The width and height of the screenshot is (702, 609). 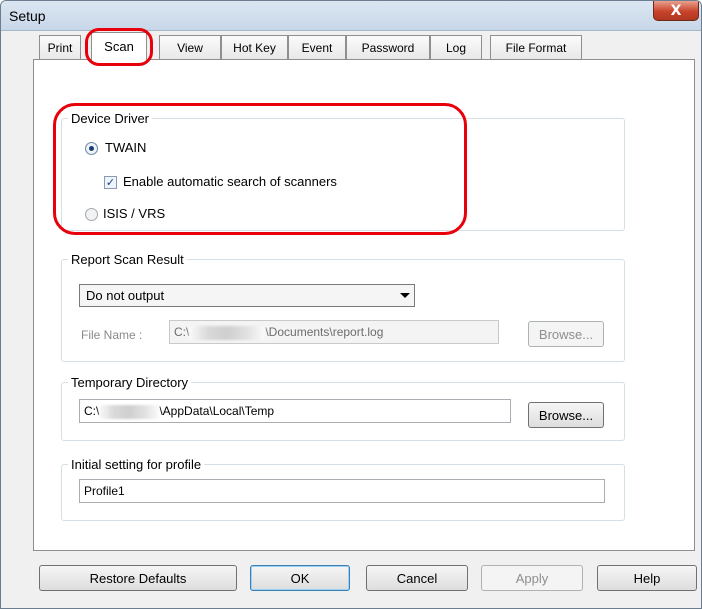 What do you see at coordinates (324, 332) in the screenshot?
I see `path-suffix: \Documents\report.log` at bounding box center [324, 332].